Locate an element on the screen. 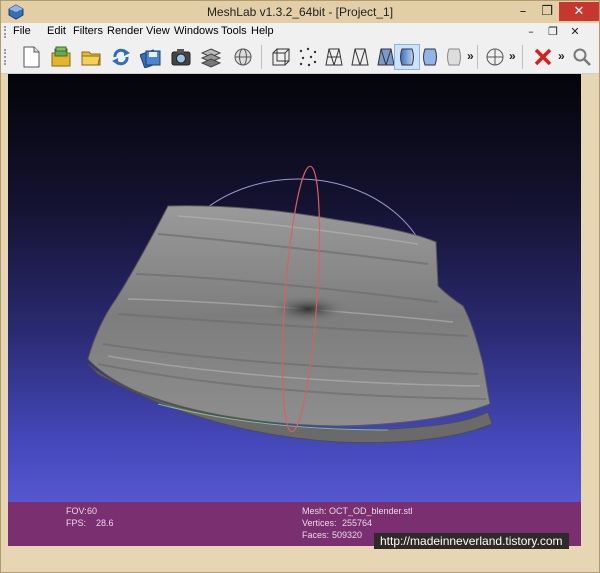  smooth-shading-icon is located at coordinates (407, 57).